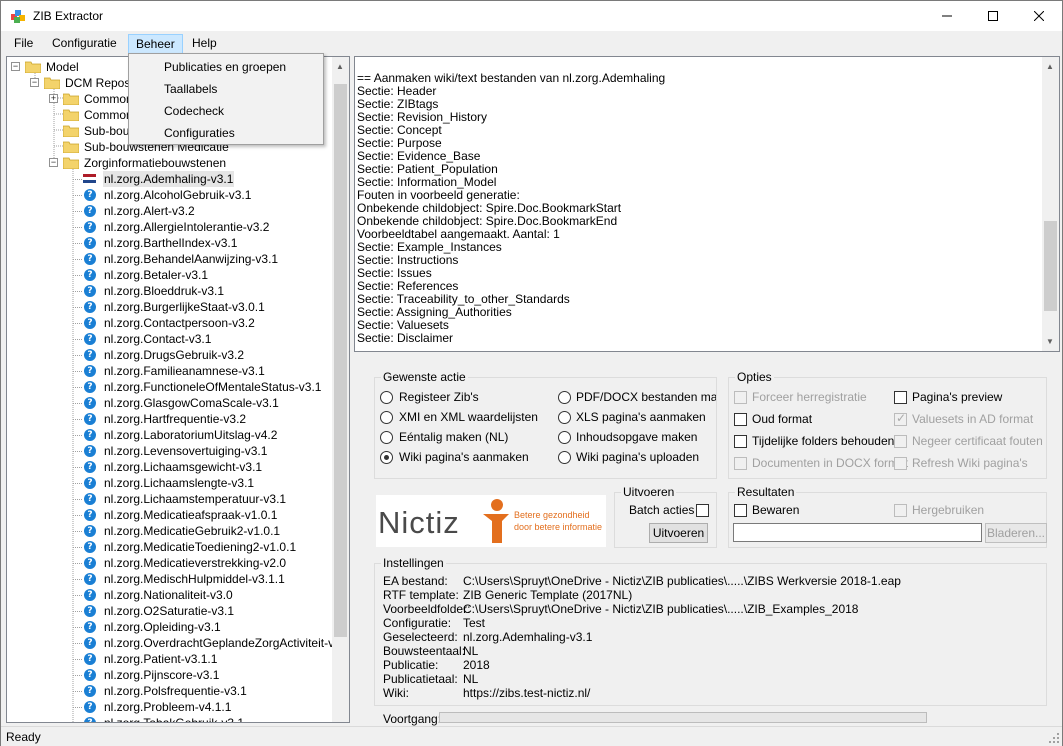 This screenshot has height=746, width=1063. What do you see at coordinates (740, 510) in the screenshot?
I see `check-bewaren` at bounding box center [740, 510].